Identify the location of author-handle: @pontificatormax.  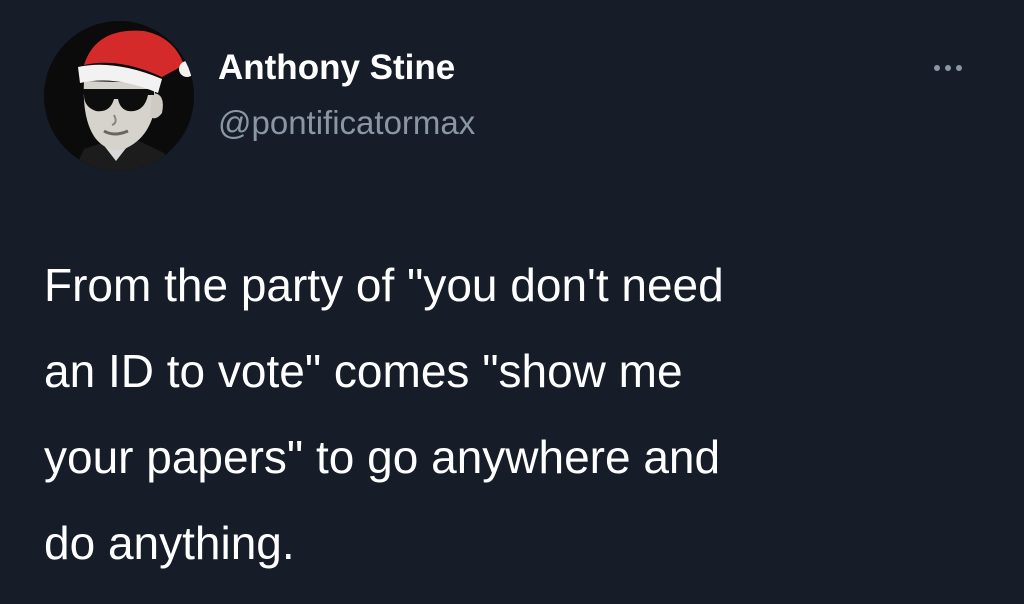
(346, 123).